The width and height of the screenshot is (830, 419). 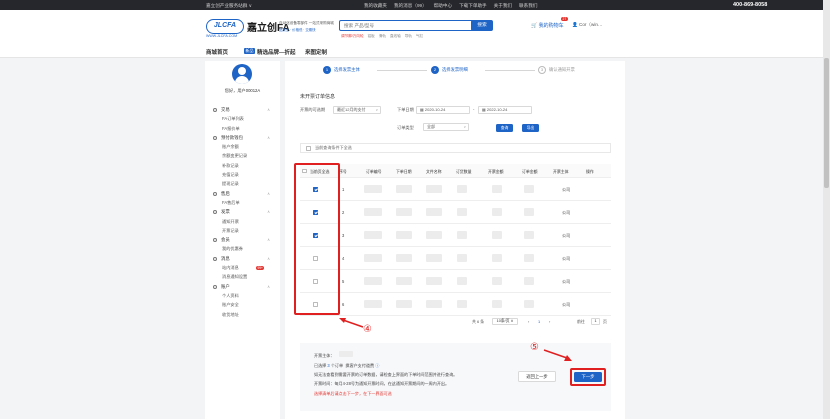 I want to click on pager-total: 共 6 条, so click(x=478, y=321).